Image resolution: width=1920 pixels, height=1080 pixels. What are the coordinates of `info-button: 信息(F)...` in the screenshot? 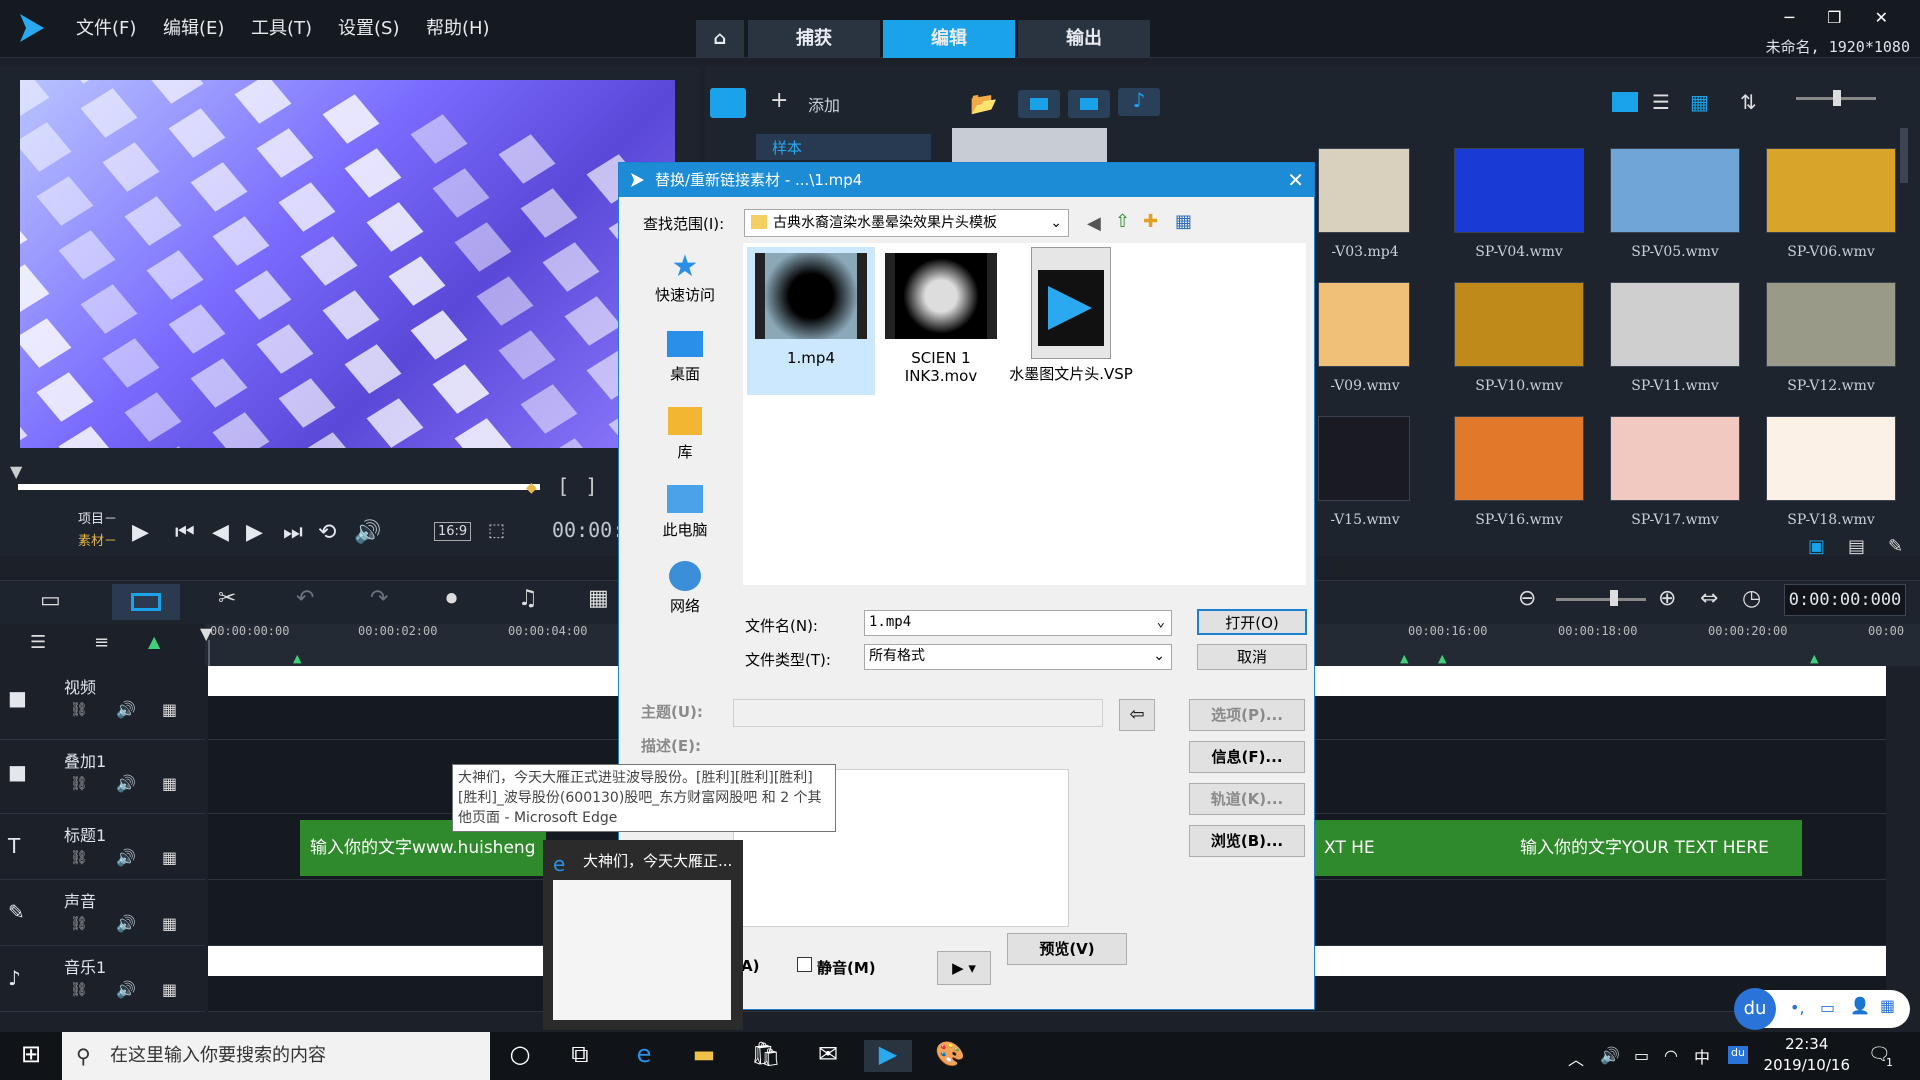 It's located at (1247, 757).